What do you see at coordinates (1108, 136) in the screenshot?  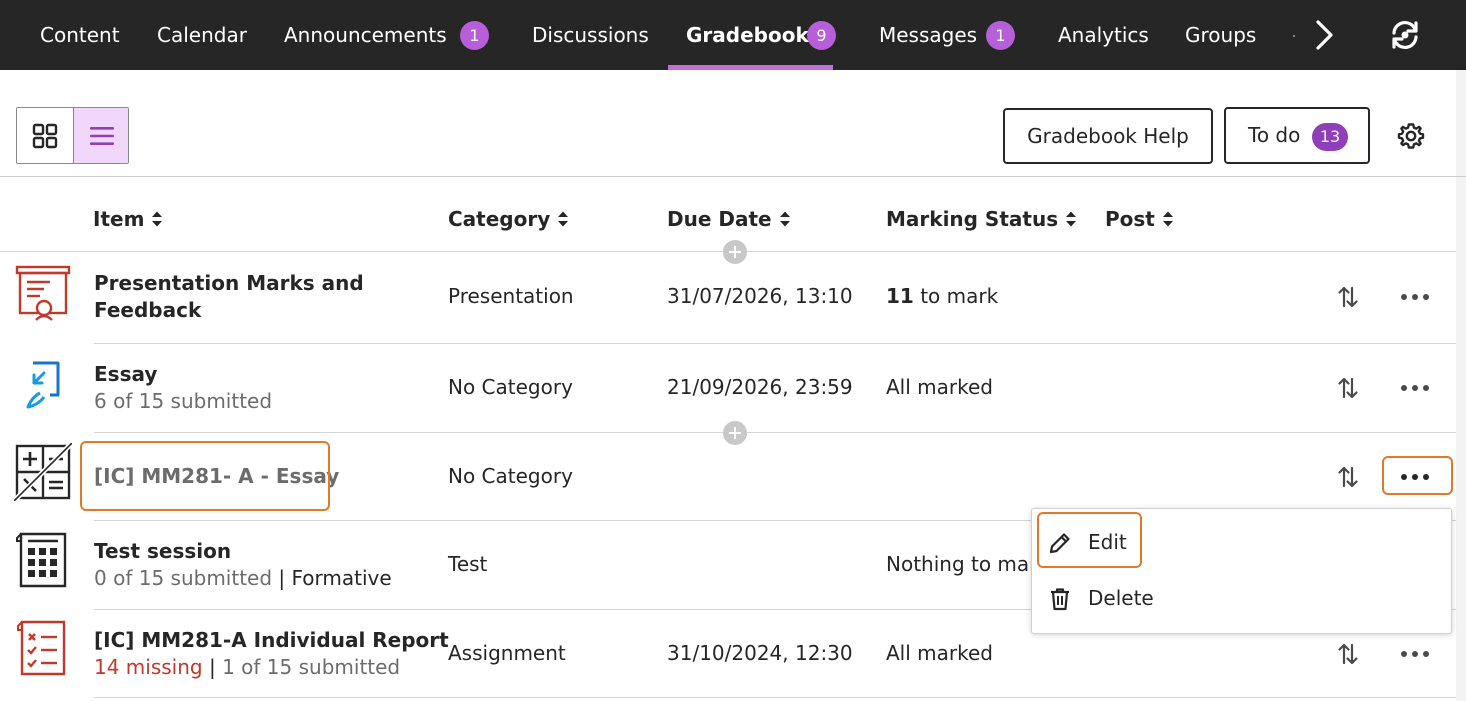 I see `gradebook-help-button: Gradebook Help` at bounding box center [1108, 136].